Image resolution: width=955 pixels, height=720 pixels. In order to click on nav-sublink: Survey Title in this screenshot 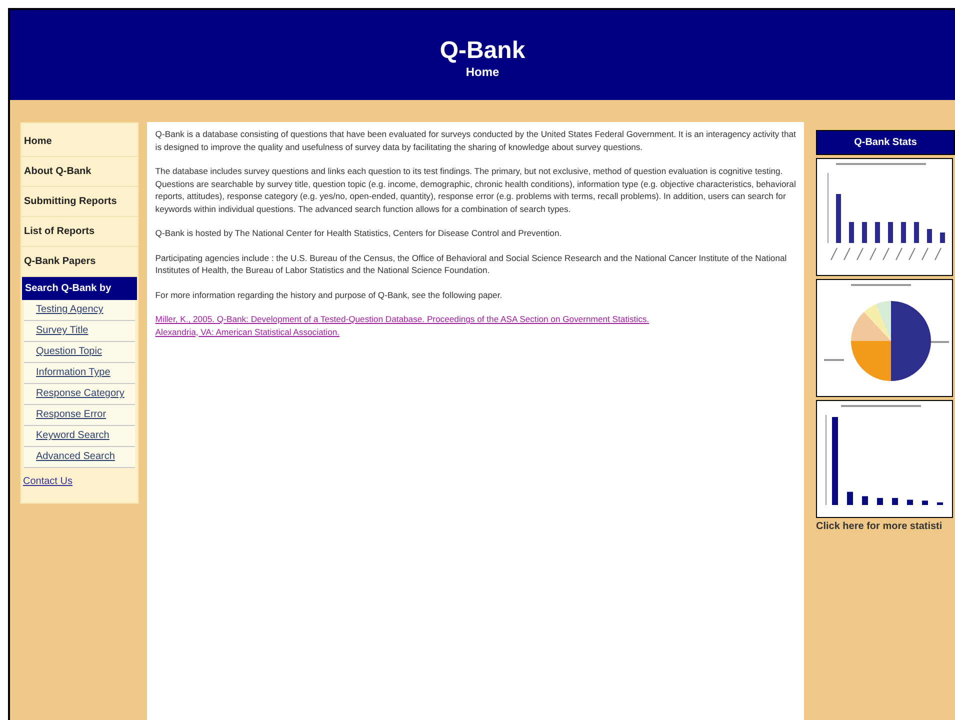, I will do `click(80, 331)`.